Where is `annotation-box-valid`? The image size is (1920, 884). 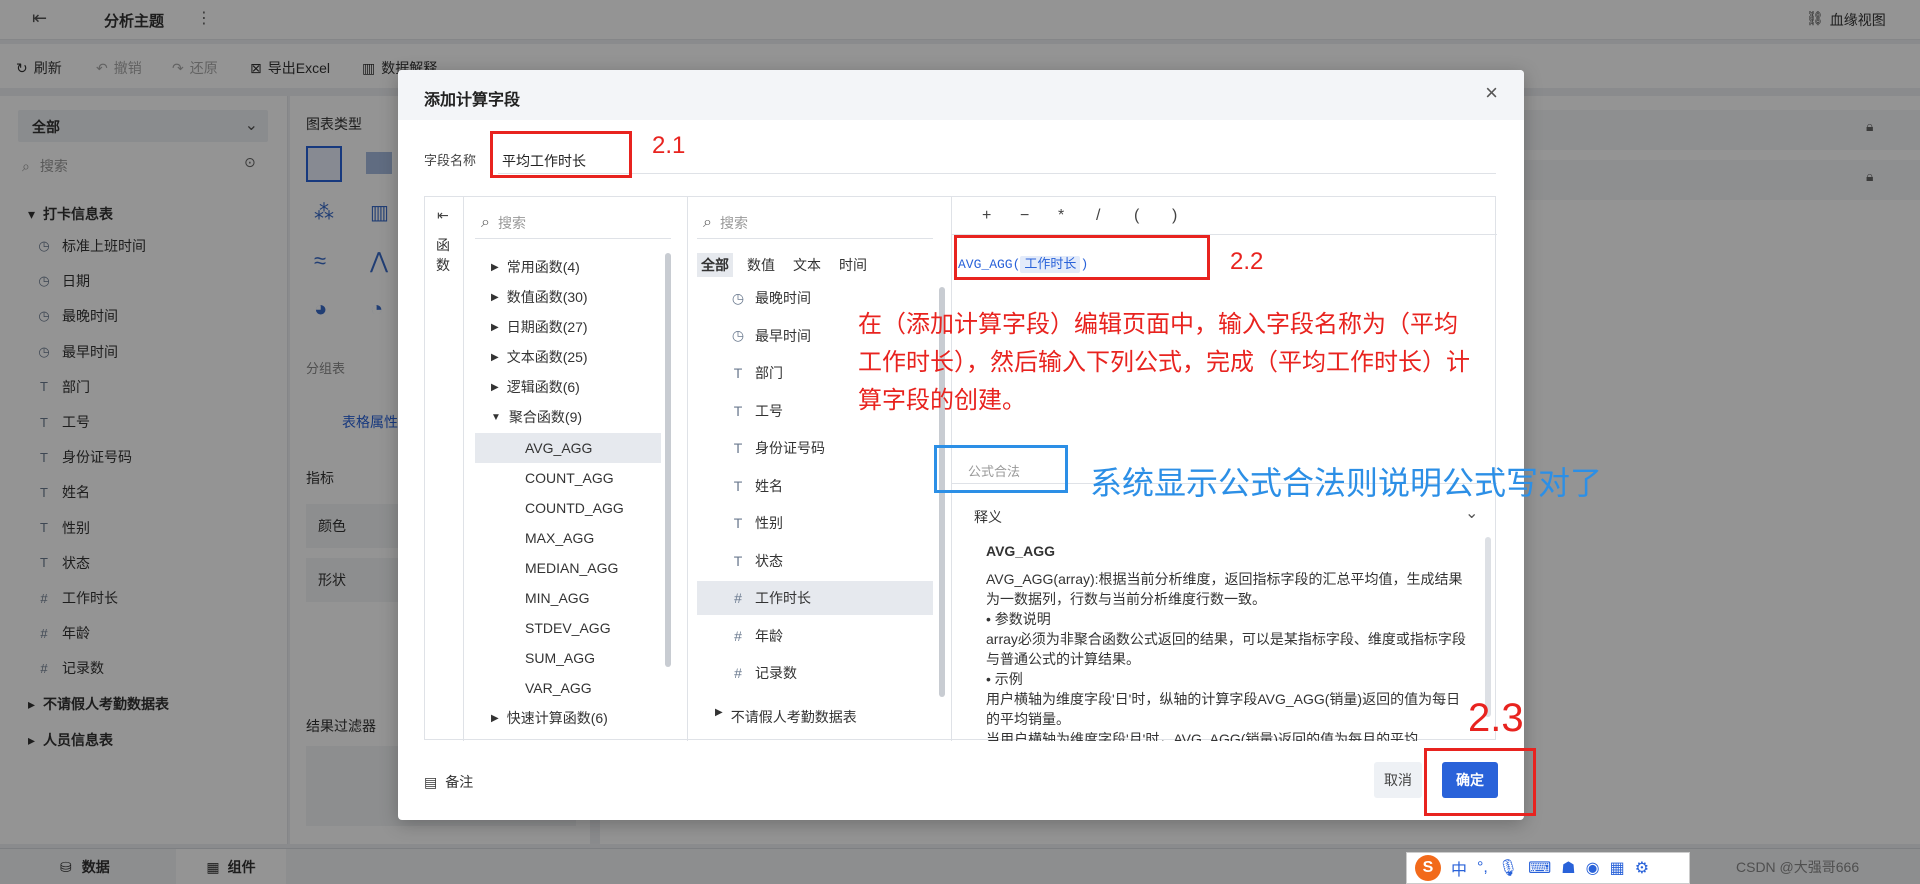 annotation-box-valid is located at coordinates (1001, 469).